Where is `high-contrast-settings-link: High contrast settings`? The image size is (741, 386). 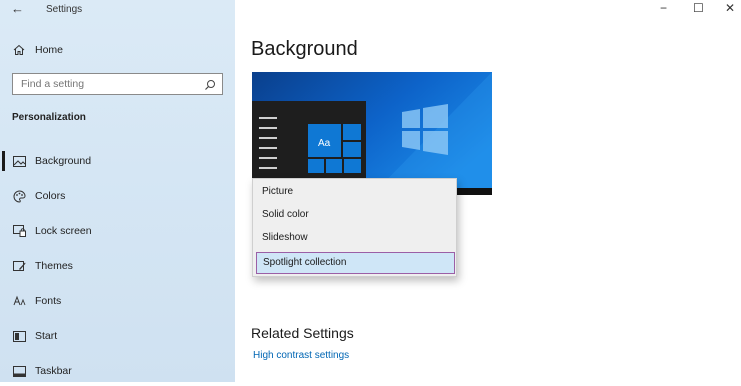
high-contrast-settings-link: High contrast settings is located at coordinates (301, 355).